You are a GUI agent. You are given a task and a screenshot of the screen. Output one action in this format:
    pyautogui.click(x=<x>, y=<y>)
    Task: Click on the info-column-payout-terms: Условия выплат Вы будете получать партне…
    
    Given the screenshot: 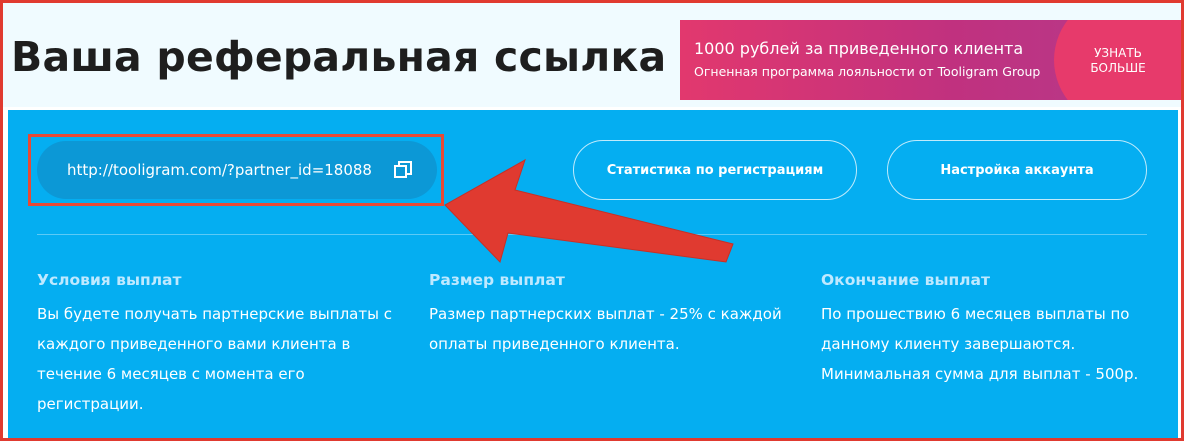 What is the action you would take?
    pyautogui.click(x=222, y=345)
    